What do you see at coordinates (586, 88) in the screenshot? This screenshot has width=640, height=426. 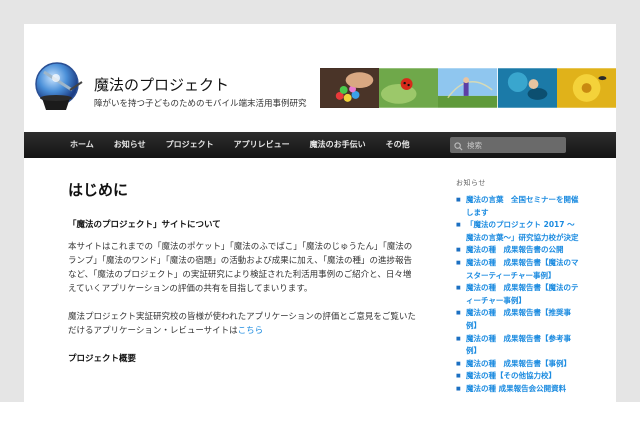 I see `banner-flower-photo` at bounding box center [586, 88].